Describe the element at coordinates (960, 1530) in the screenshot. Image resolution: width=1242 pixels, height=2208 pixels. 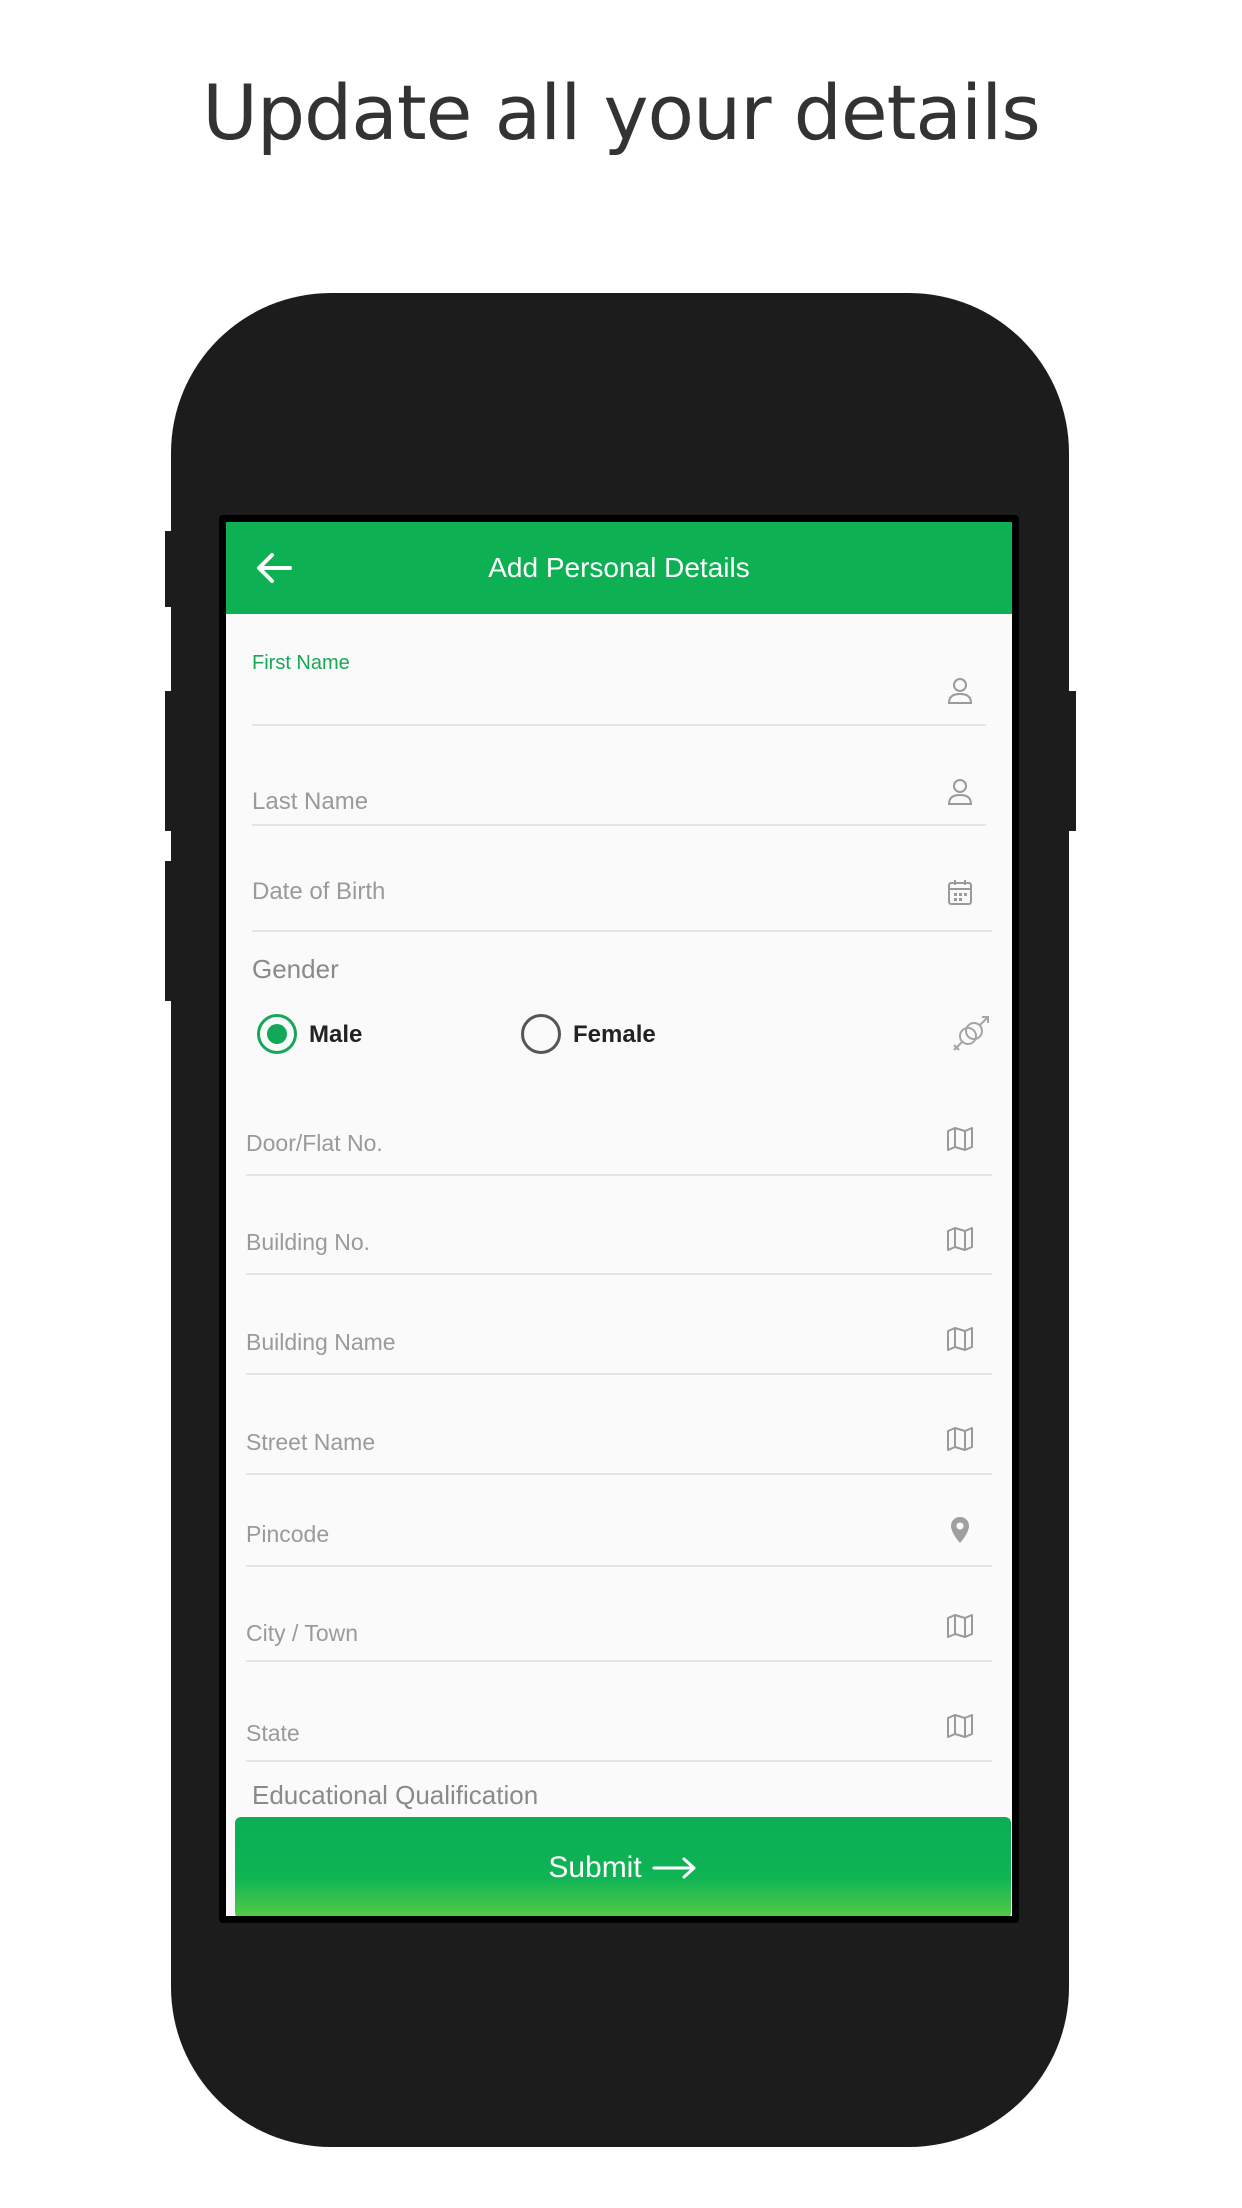
I see `location-pin-icon` at that location.